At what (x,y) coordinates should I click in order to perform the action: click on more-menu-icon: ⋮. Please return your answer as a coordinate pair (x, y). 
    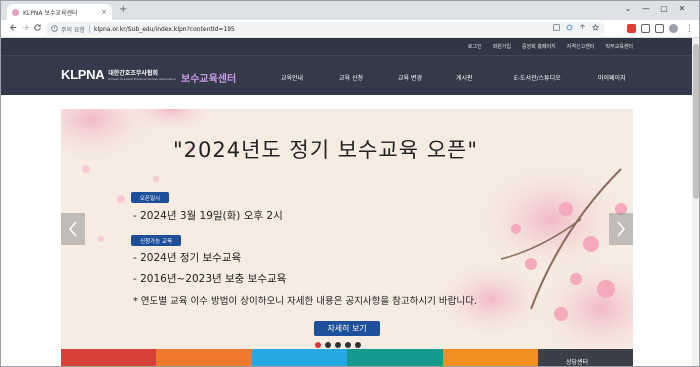
    Looking at the image, I should click on (689, 29).